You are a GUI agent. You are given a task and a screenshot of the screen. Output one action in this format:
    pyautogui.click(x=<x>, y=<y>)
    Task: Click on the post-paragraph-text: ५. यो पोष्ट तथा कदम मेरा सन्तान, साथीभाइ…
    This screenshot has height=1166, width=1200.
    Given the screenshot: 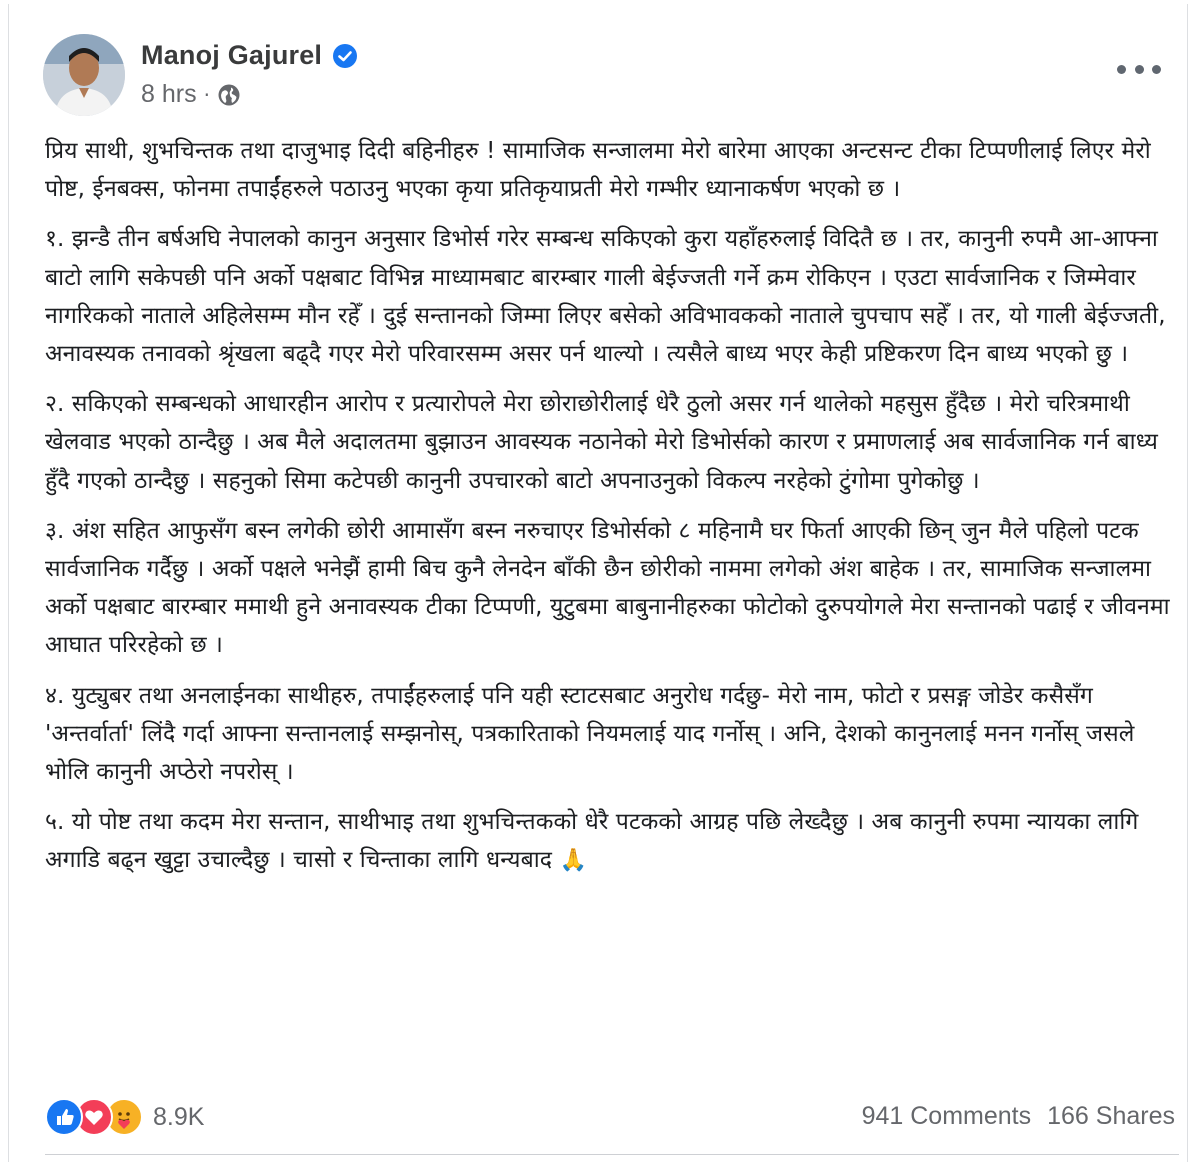 What is the action you would take?
    pyautogui.click(x=592, y=841)
    